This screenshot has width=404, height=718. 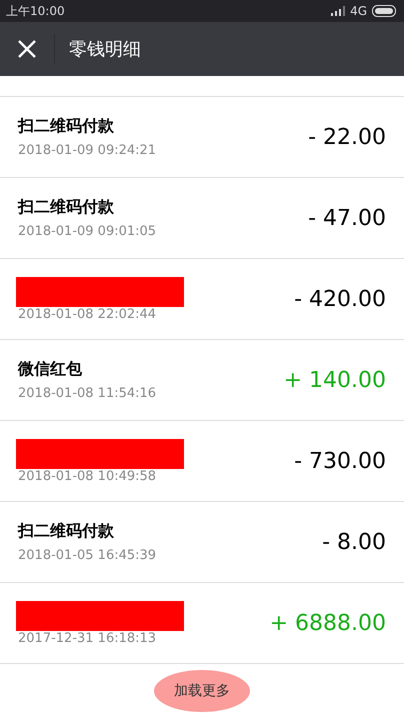 I want to click on transaction-amount: - 730.00, so click(x=340, y=461).